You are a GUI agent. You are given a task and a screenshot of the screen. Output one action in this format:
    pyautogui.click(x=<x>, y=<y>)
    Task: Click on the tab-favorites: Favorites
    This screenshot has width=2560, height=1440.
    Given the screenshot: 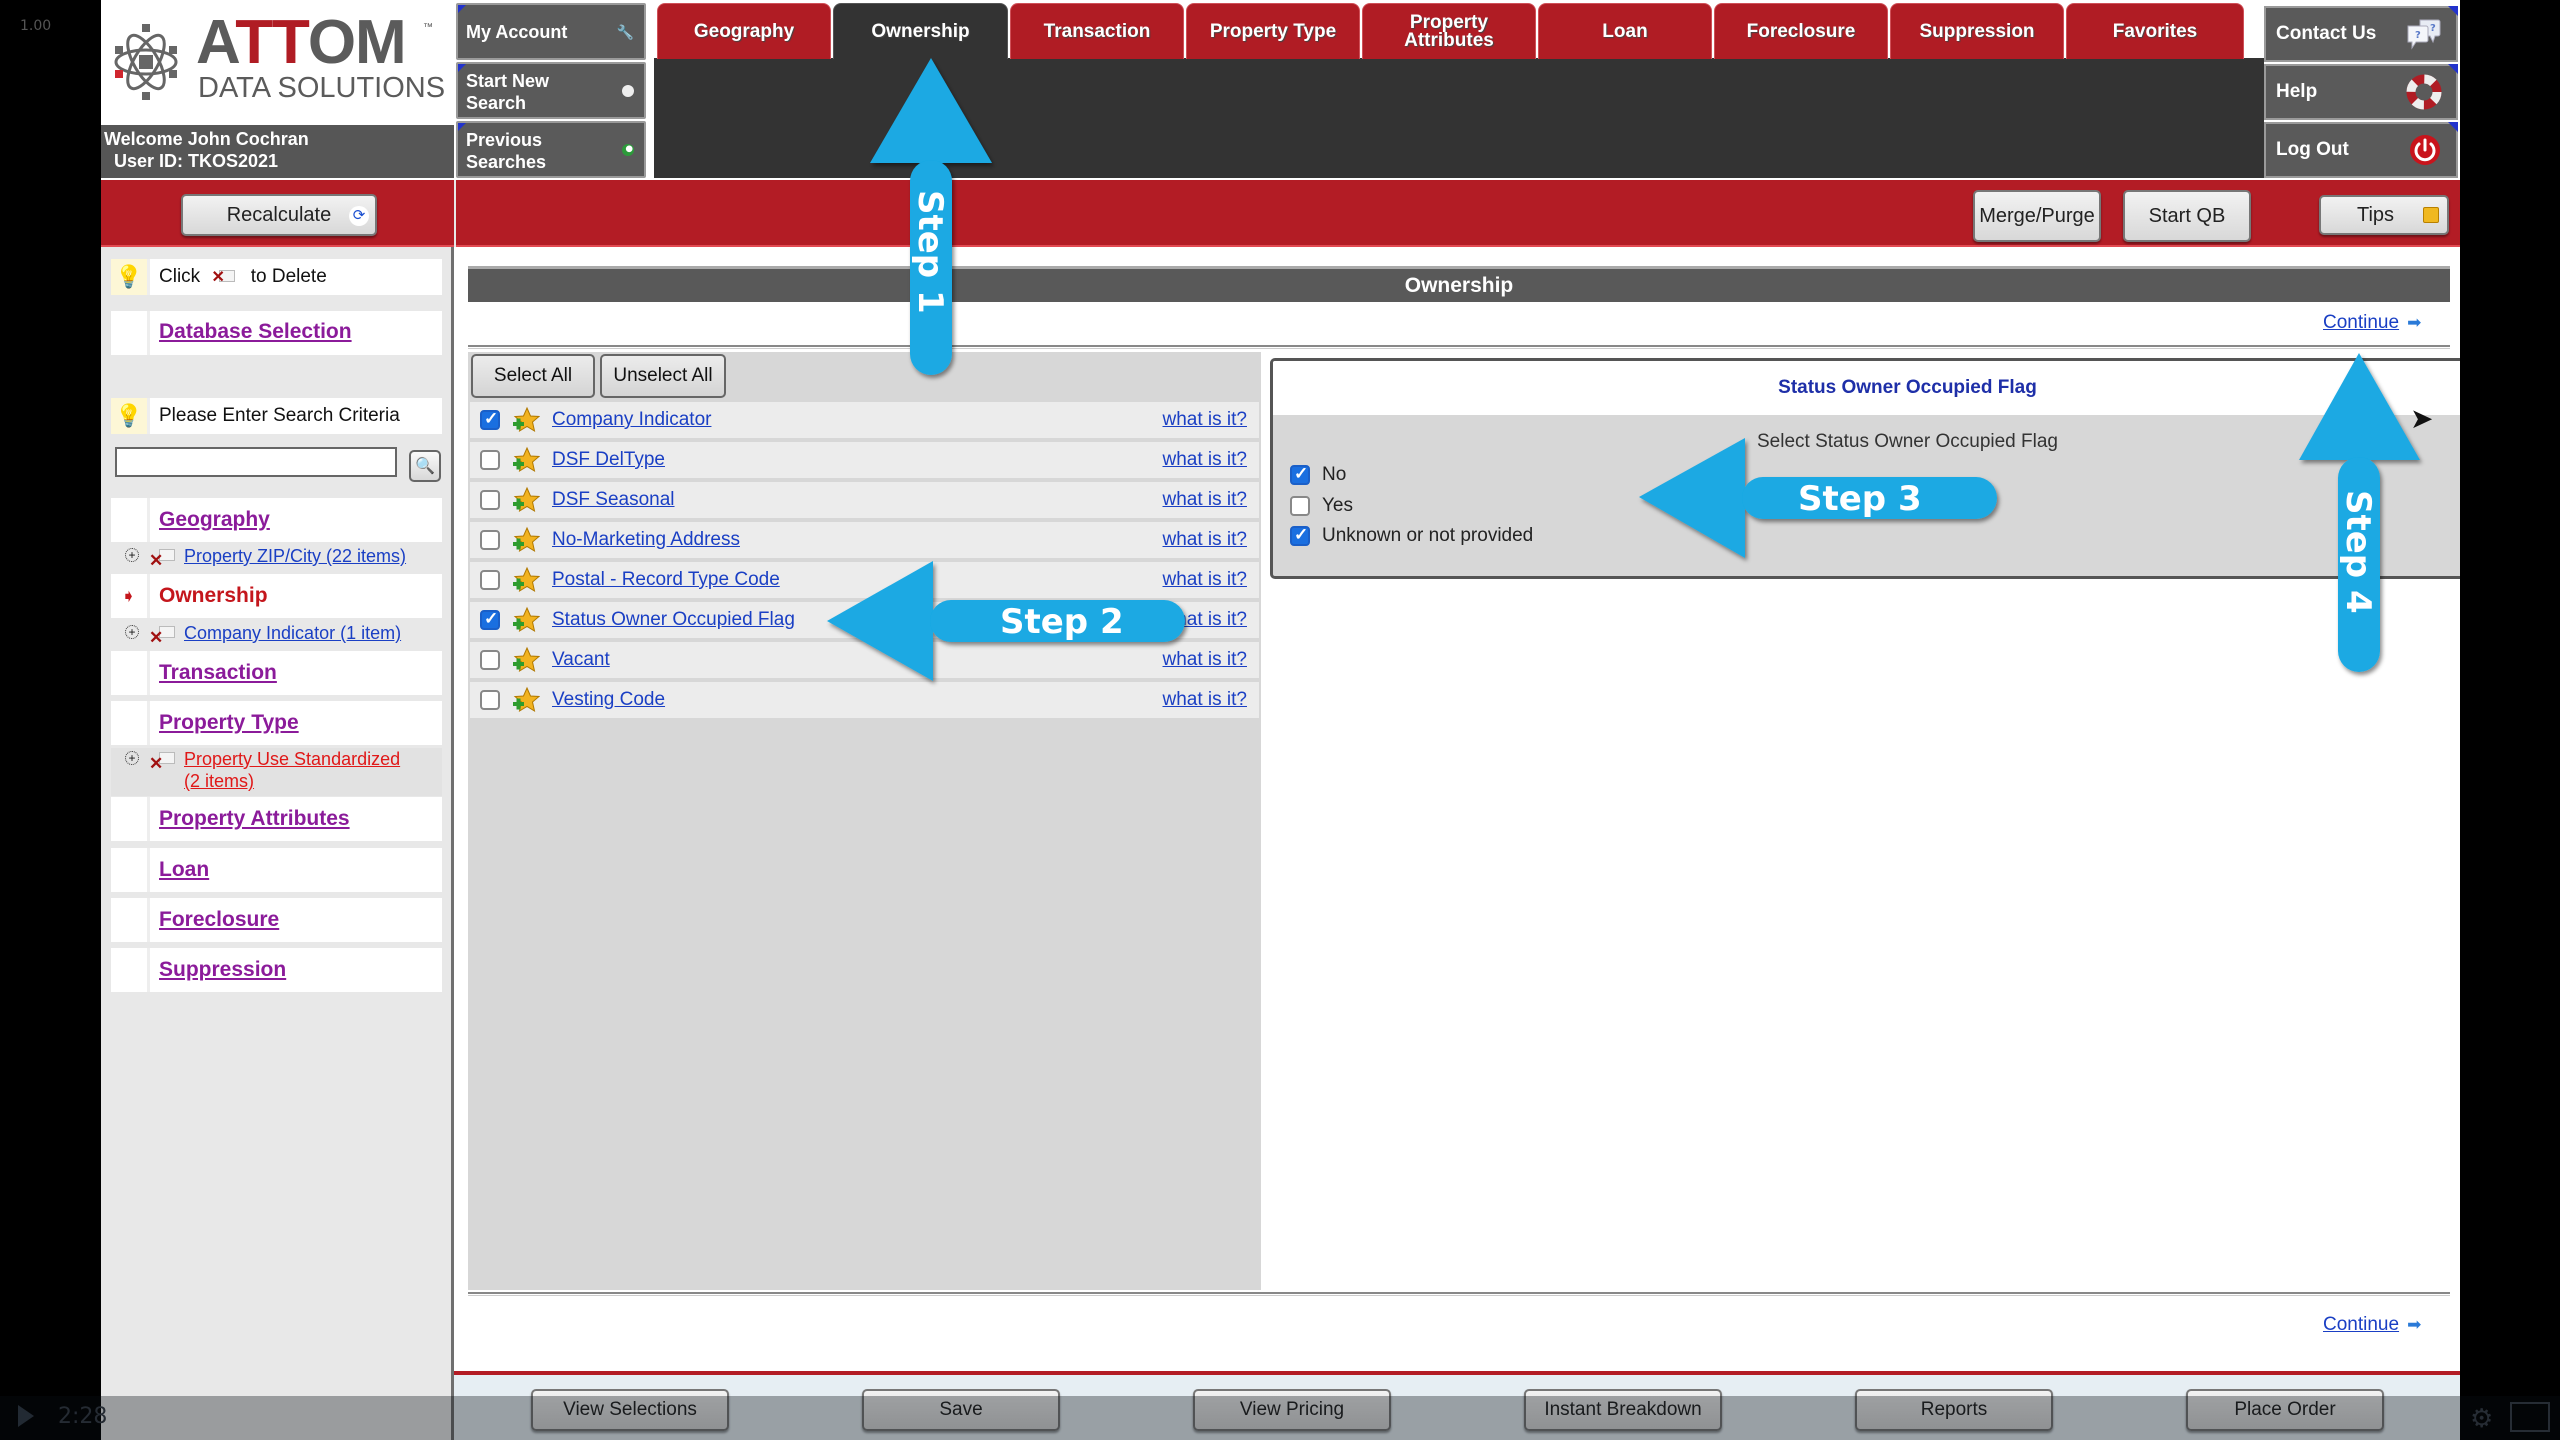 What is the action you would take?
    pyautogui.click(x=2155, y=31)
    